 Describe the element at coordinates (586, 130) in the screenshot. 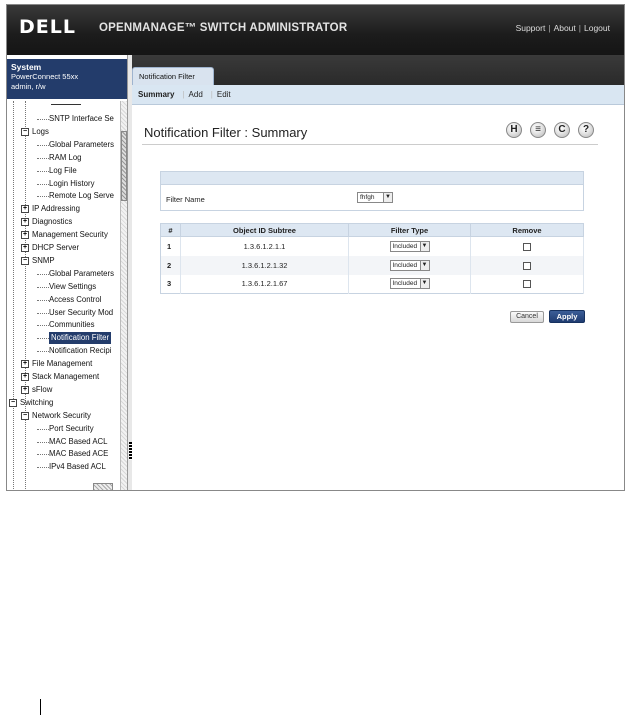

I see `question-icon: ?` at that location.